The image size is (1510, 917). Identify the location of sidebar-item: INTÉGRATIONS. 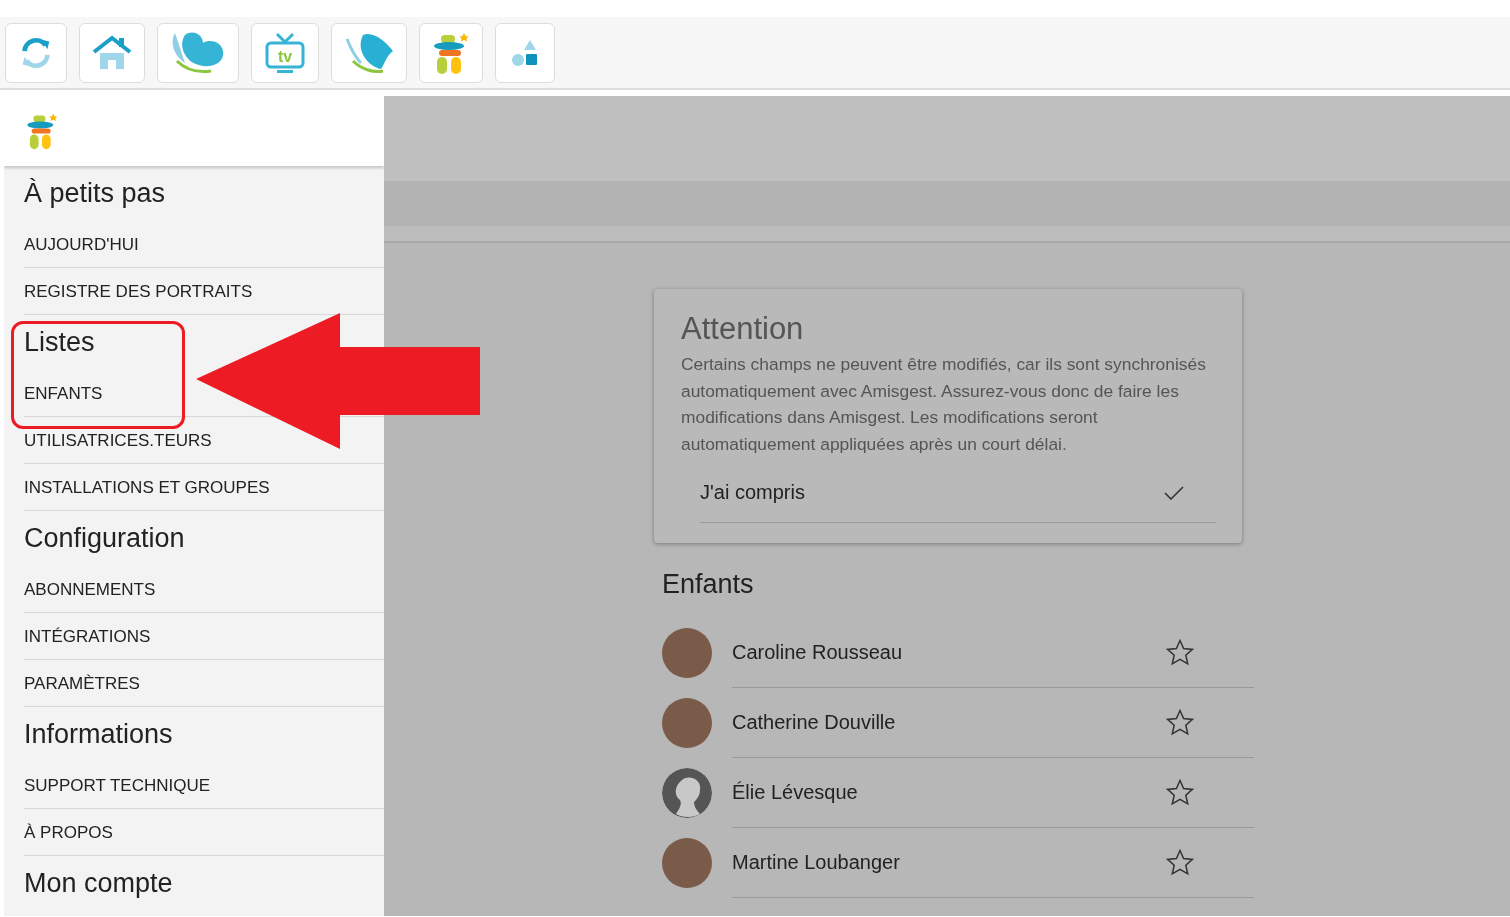
(87, 636).